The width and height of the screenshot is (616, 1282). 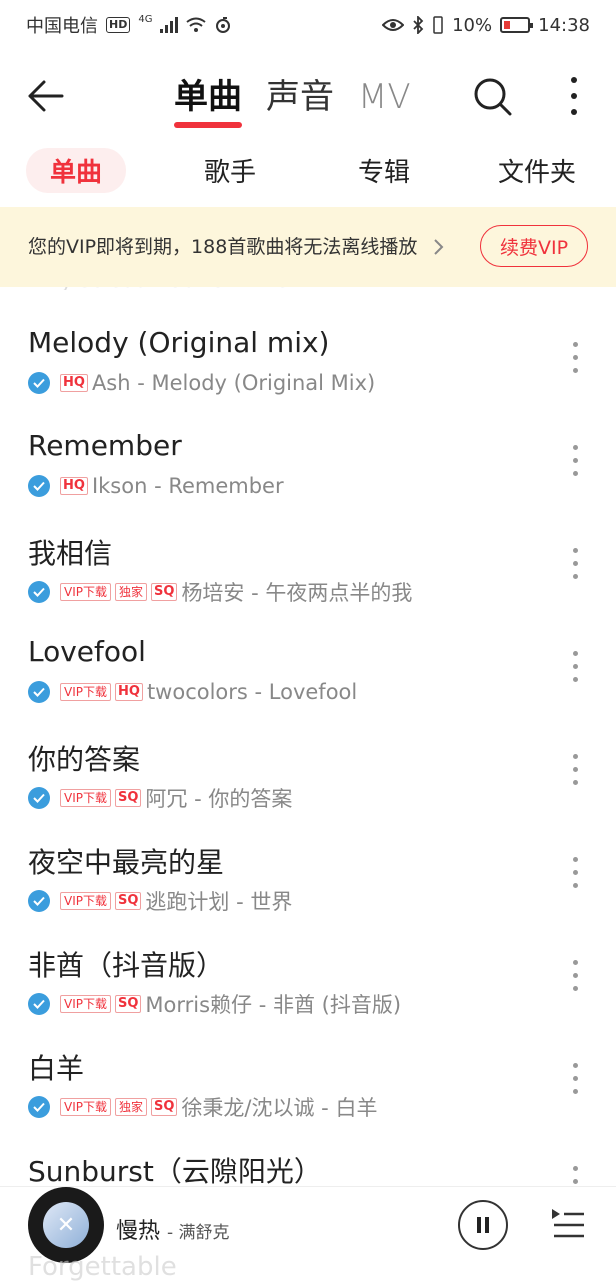 I want to click on song-row: 非酋（抖音版） VIP下载 SQ Morris赖仔 - 非酋 (抖音版), so click(x=308, y=989).